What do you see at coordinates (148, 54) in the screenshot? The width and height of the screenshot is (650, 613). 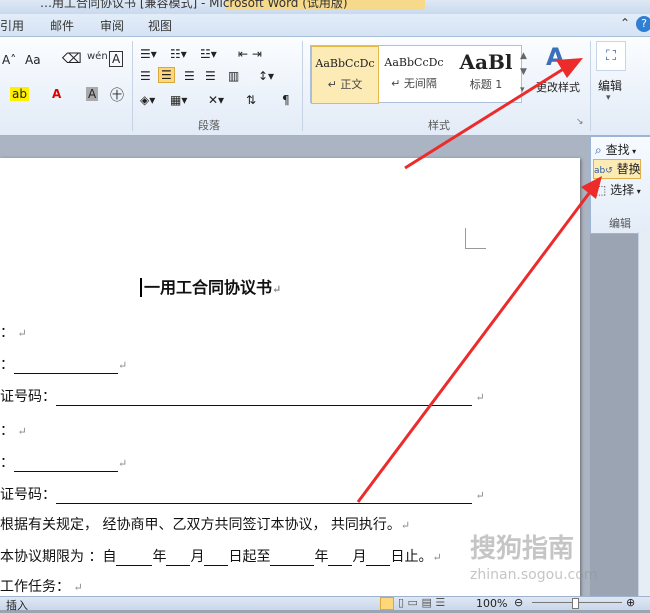 I see `bullets-icon: ☰▾` at bounding box center [148, 54].